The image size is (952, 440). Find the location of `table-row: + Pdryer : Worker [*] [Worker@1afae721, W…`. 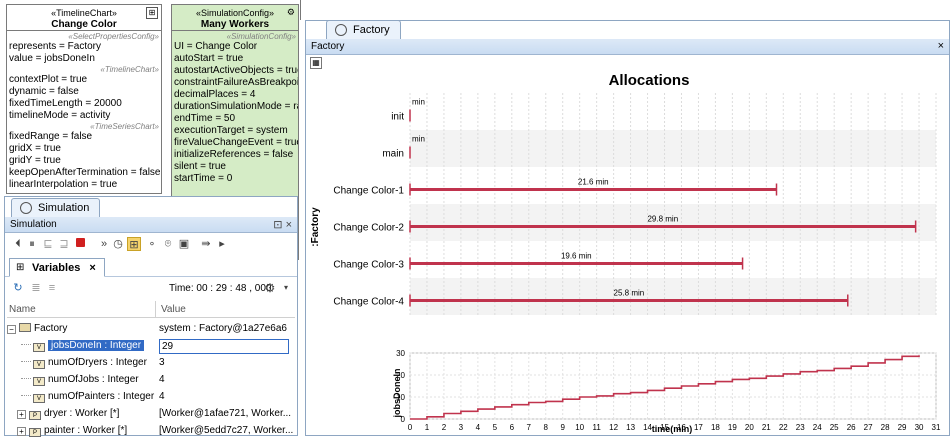

table-row: + Pdryer : Worker [*] [Worker@1afae721, W… is located at coordinates (151, 414).